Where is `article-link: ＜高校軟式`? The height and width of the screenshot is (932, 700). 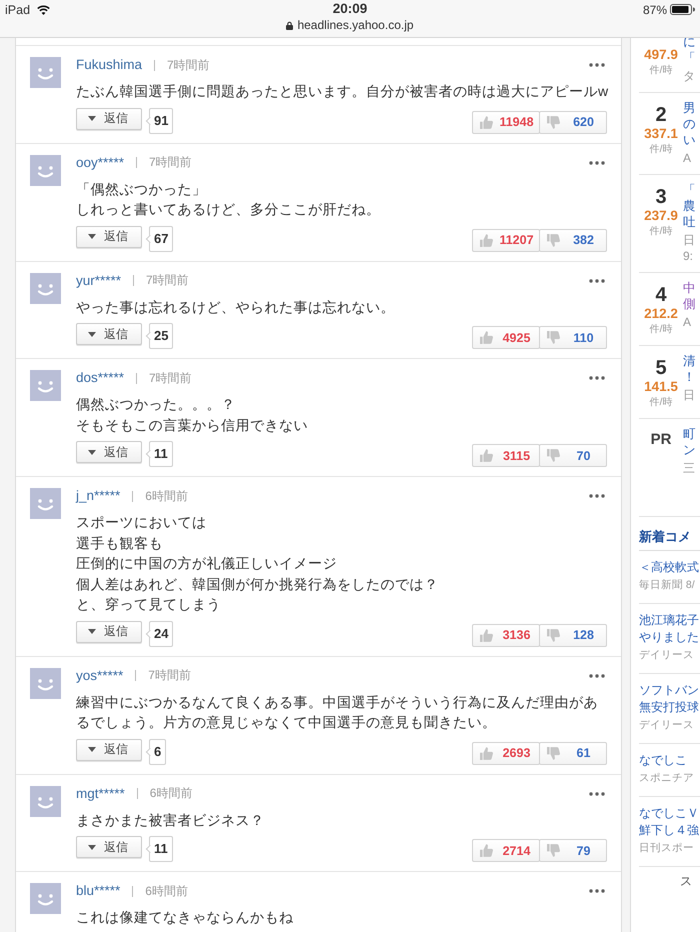
article-link: ＜高校軟式 is located at coordinates (669, 567).